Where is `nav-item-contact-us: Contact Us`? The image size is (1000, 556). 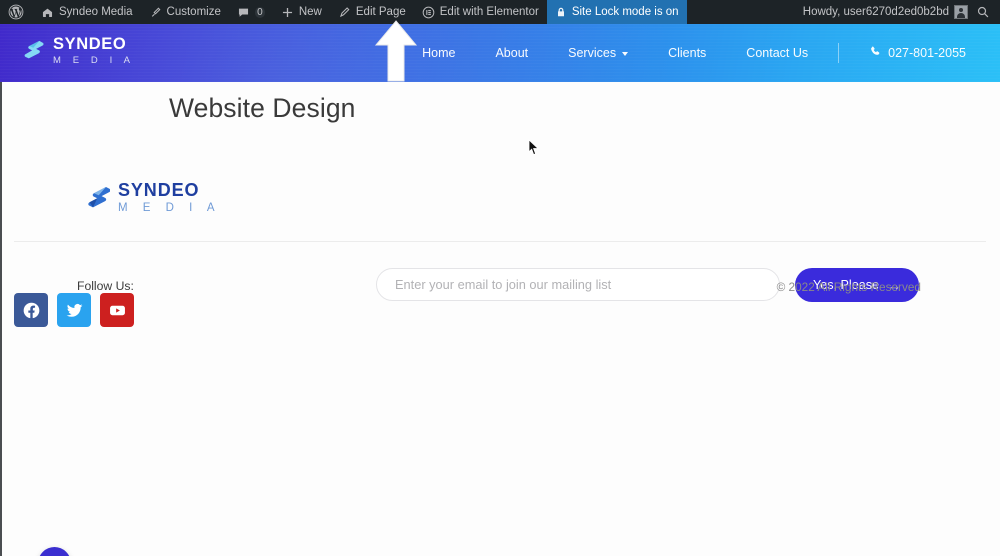
nav-item-contact-us: Contact Us is located at coordinates (777, 53).